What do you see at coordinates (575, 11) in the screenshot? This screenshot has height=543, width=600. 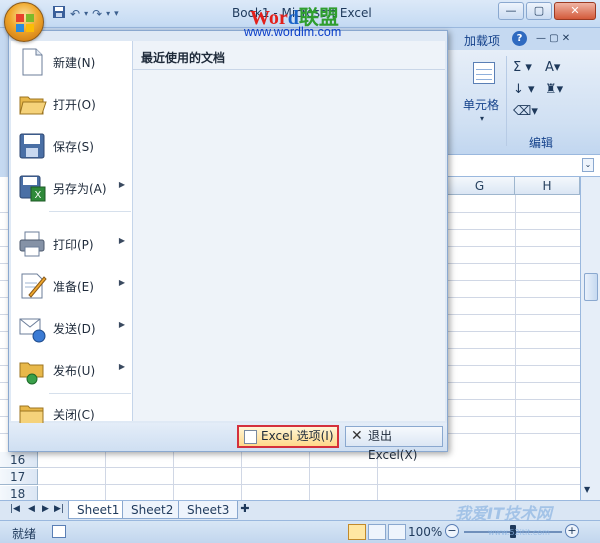 I see `close-window-button: ✕` at bounding box center [575, 11].